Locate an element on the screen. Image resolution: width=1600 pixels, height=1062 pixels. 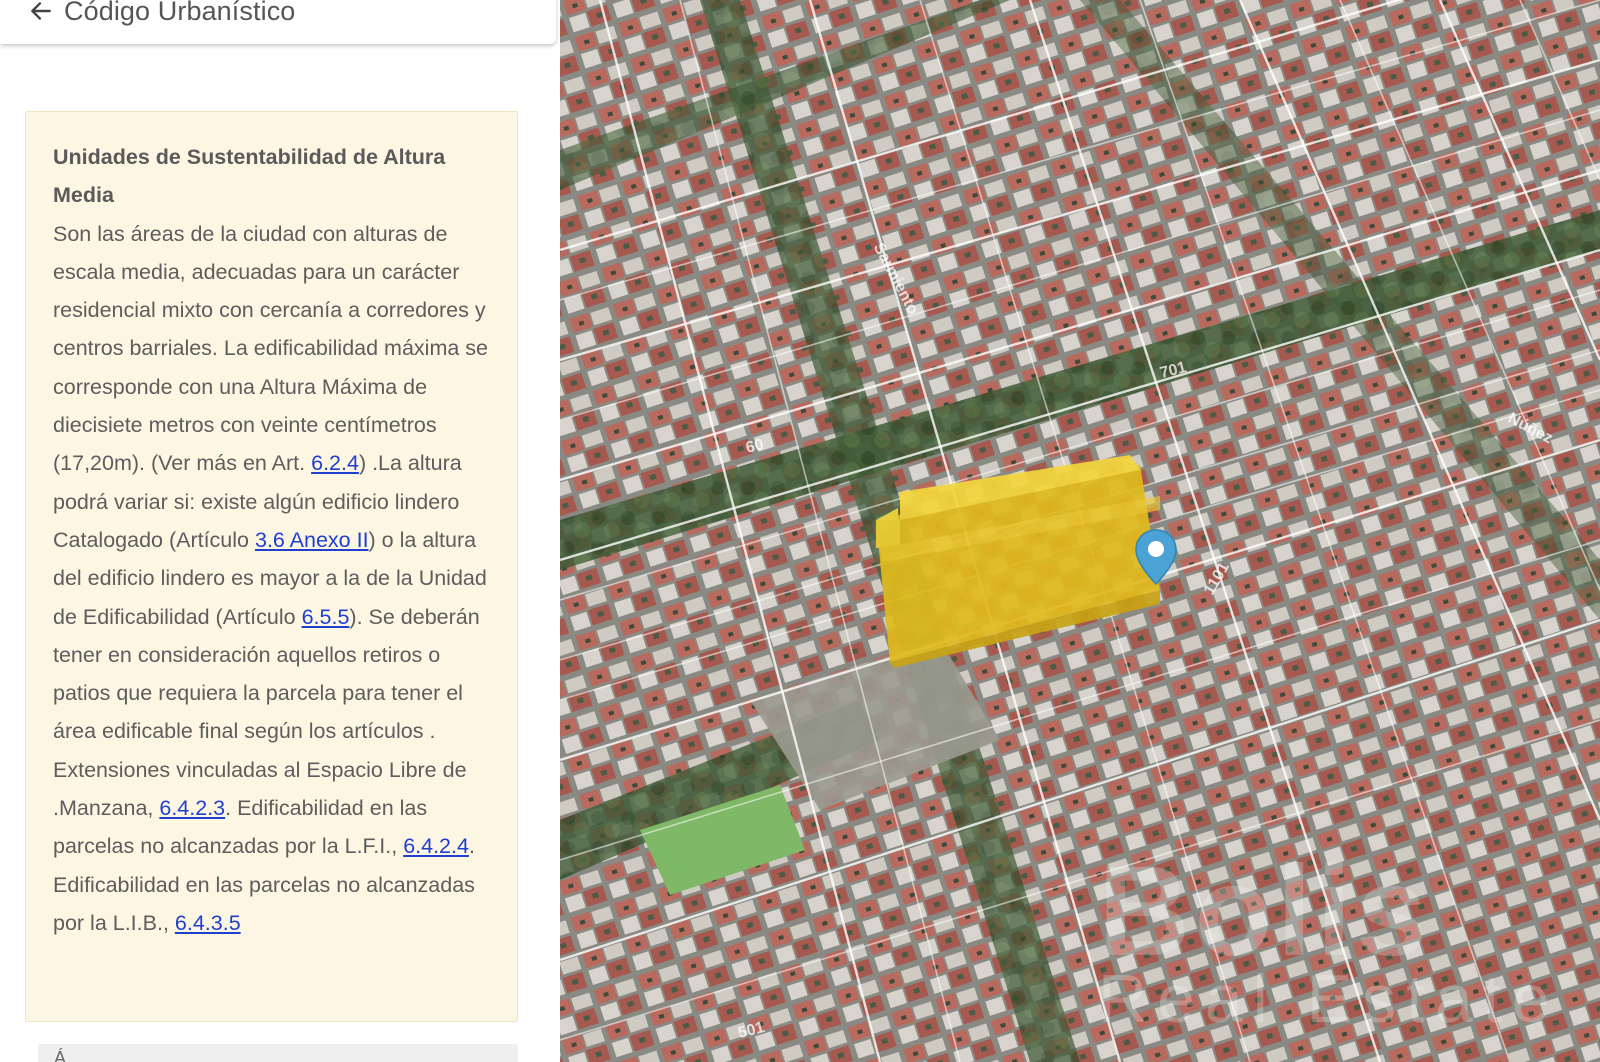
back-button is located at coordinates (43, 14).